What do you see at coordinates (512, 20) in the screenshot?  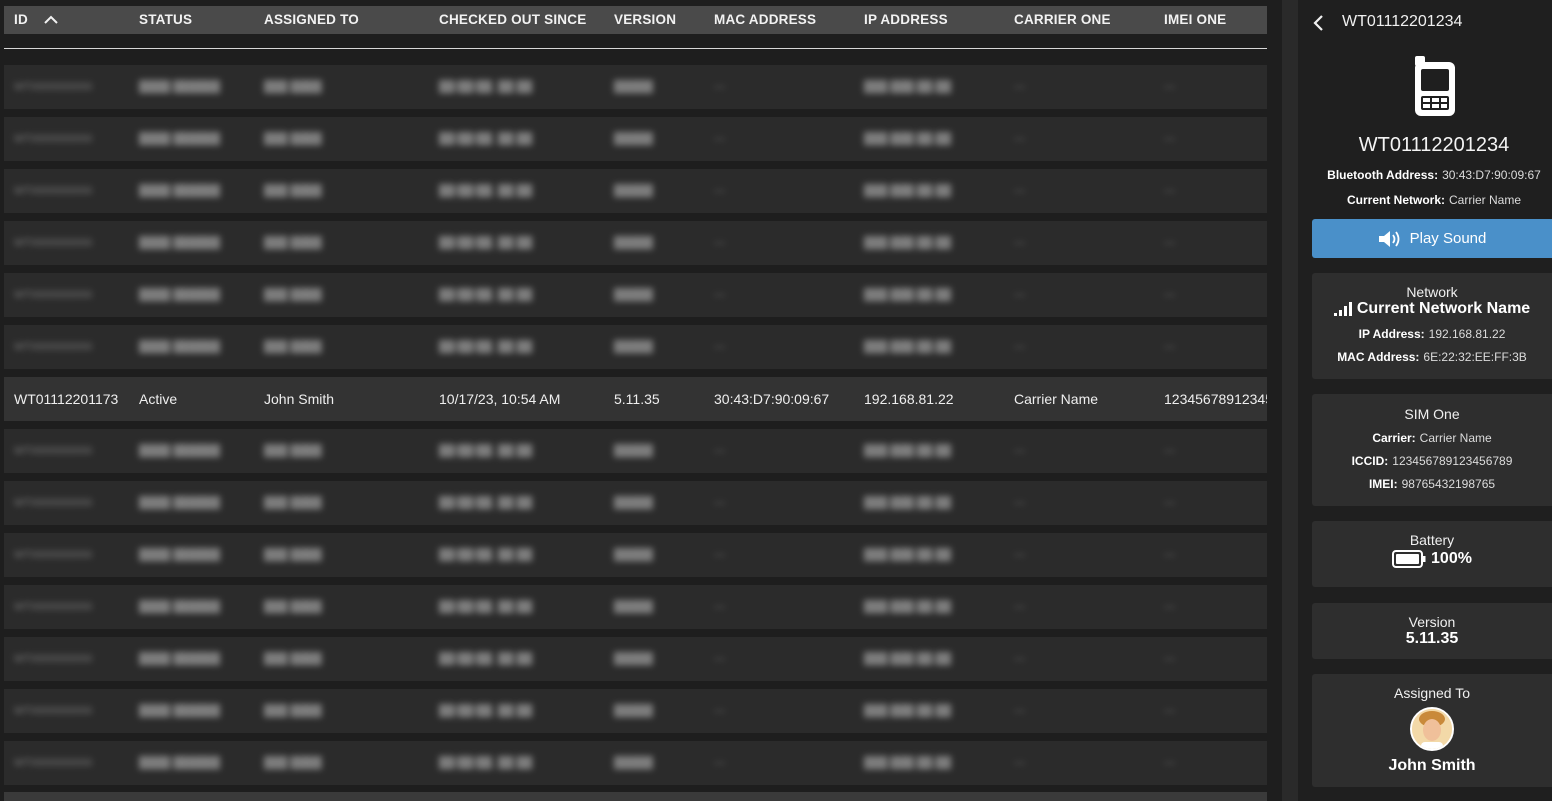 I see `column-header-checked-out-since: CHECKED OUT SINCE` at bounding box center [512, 20].